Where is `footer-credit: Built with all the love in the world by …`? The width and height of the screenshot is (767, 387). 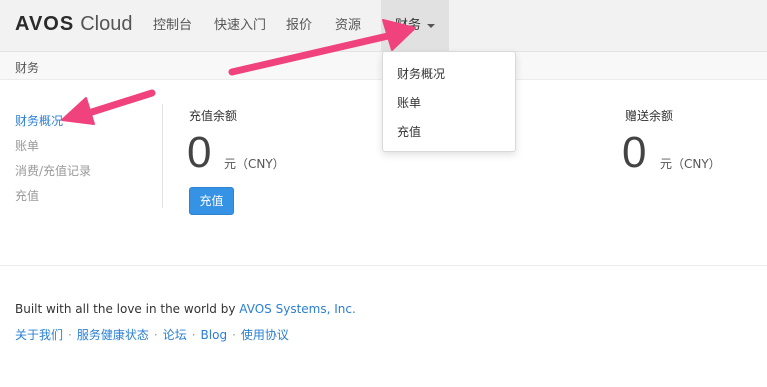 footer-credit: Built with all the love in the world by … is located at coordinates (185, 309).